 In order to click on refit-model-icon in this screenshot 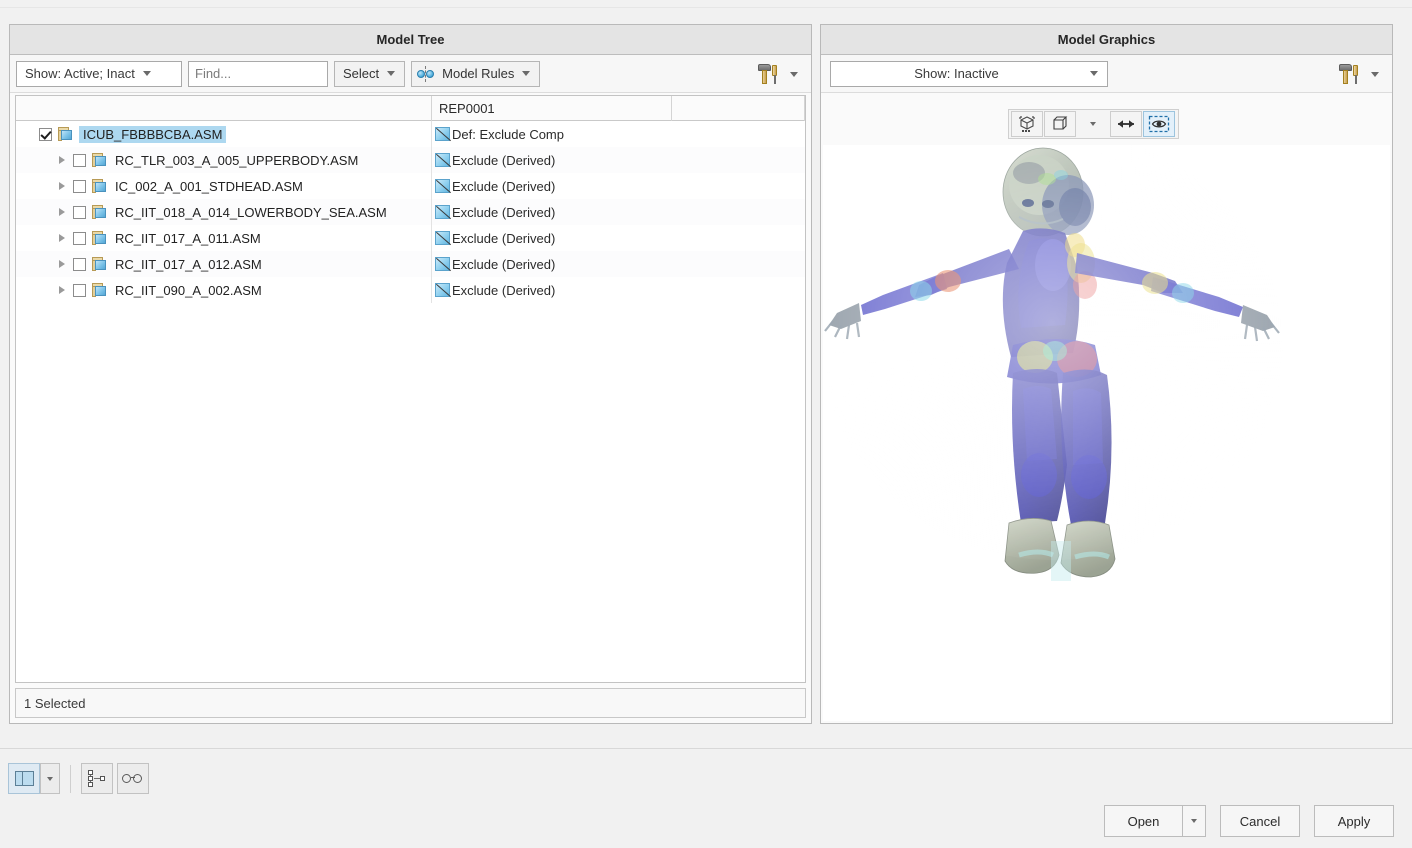, I will do `click(1027, 124)`.